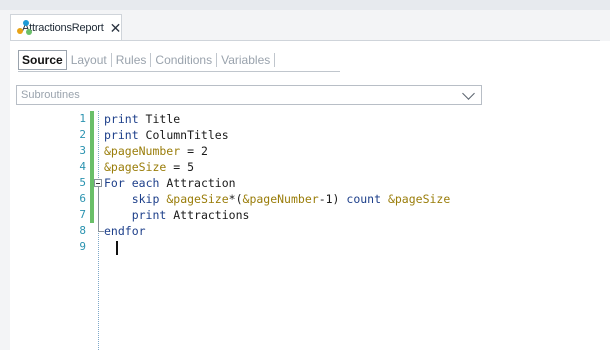 The height and width of the screenshot is (350, 610). Describe the element at coordinates (177, 215) in the screenshot. I see `code-text: print Attractions` at that location.